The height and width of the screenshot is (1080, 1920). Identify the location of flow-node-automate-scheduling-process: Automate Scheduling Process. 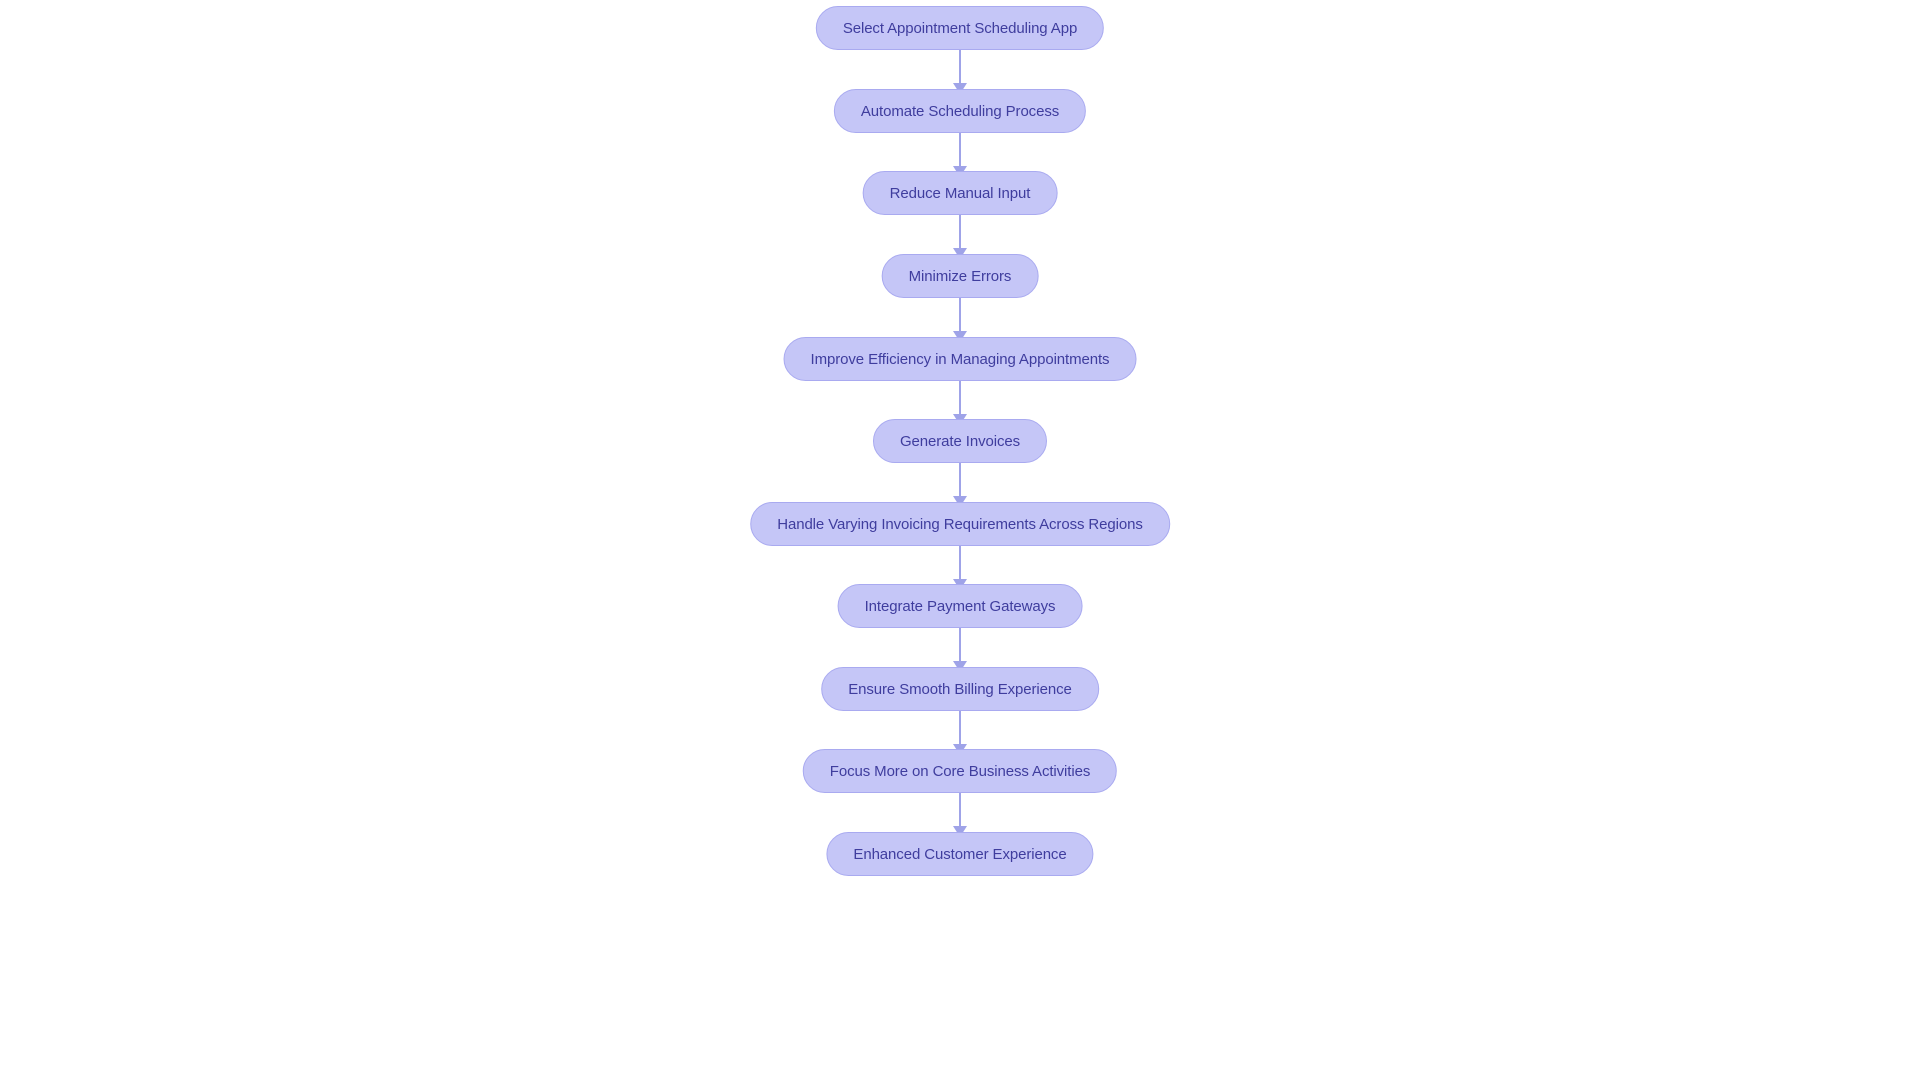
(960, 111).